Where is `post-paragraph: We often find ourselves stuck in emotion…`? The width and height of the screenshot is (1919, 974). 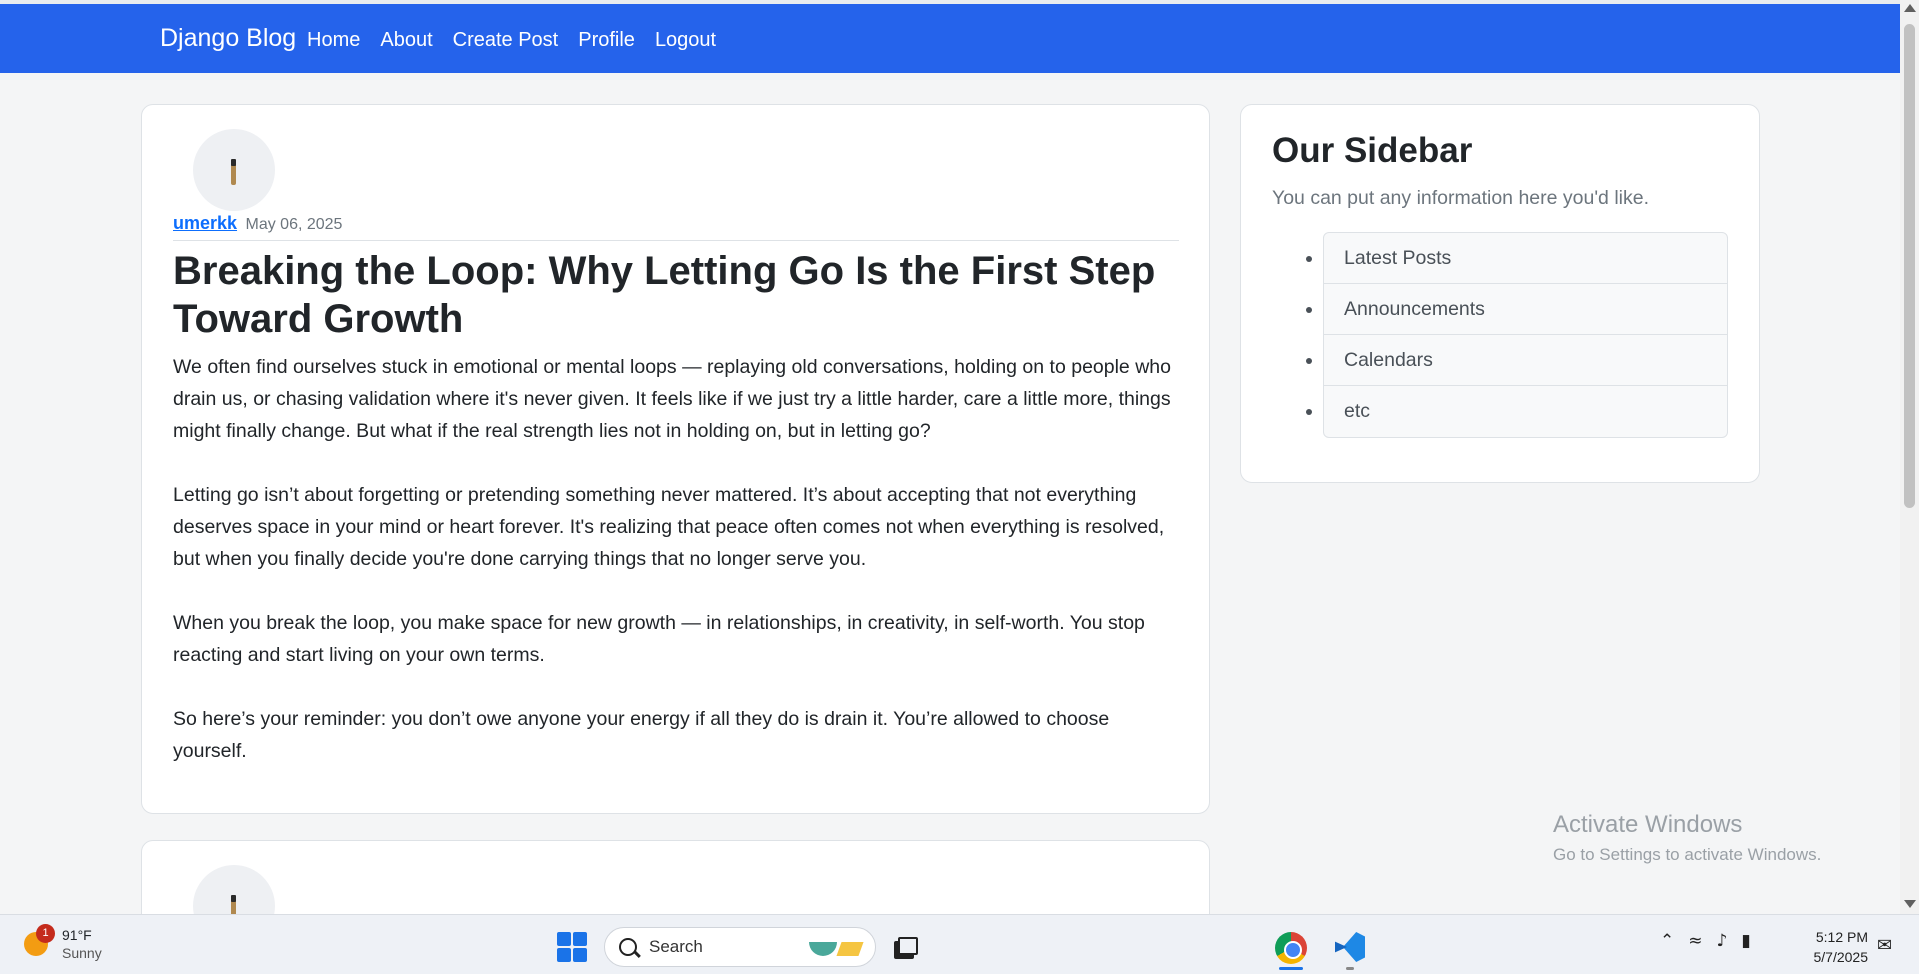
post-paragraph: We often find ourselves stuck in emotion… is located at coordinates (672, 399).